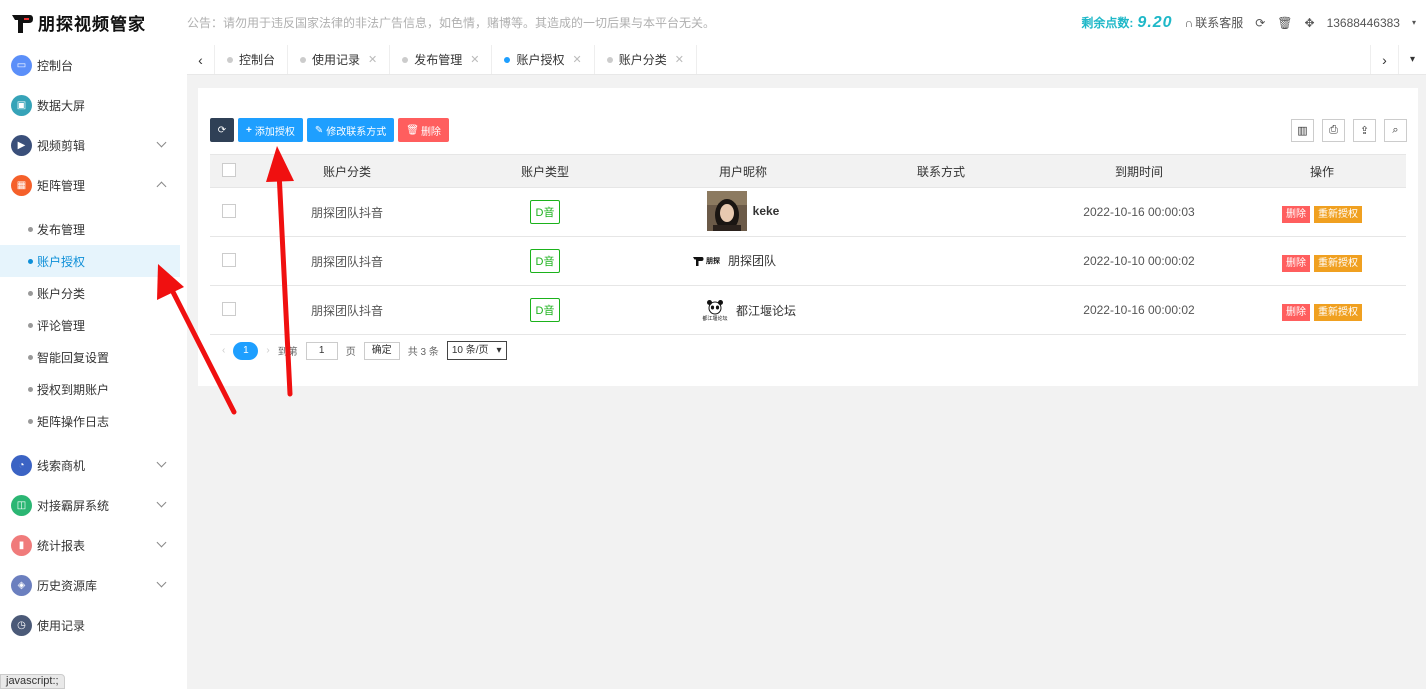 The image size is (1426, 689). I want to click on sidebar-subitem-account-auth: 账户授权, so click(90, 261).